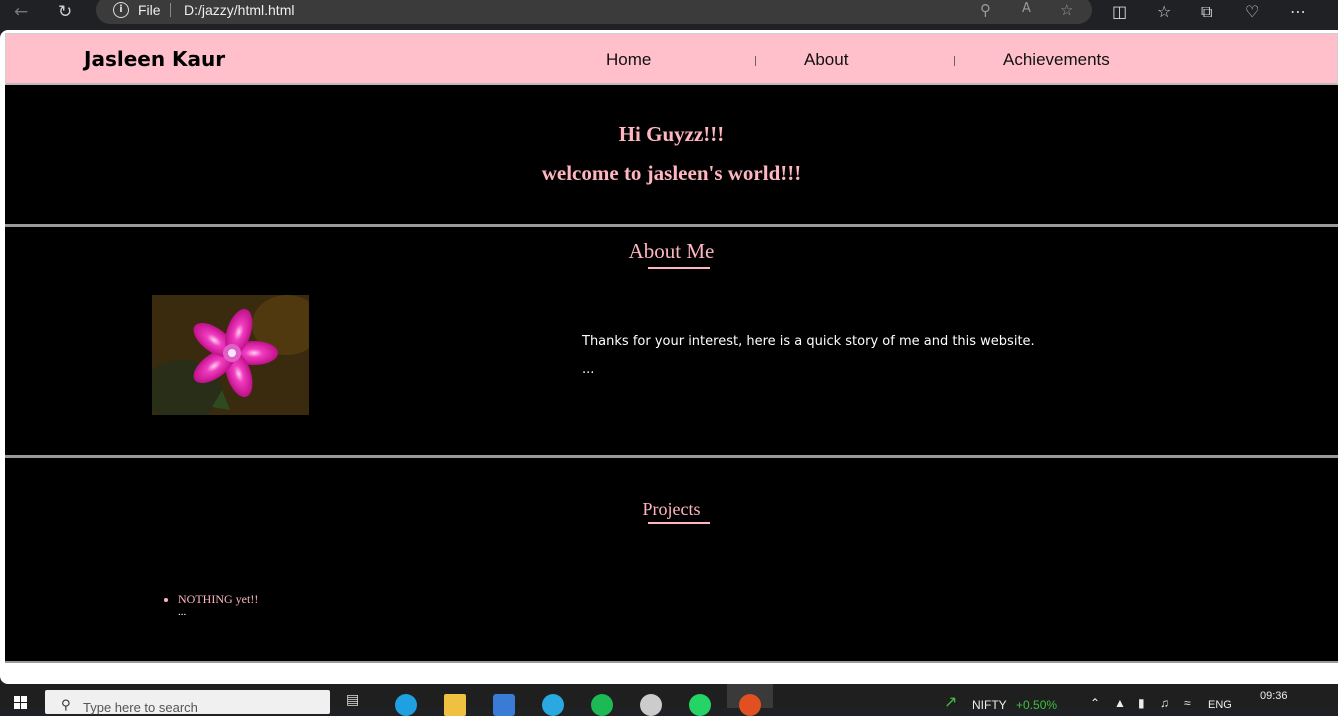 The width and height of the screenshot is (1338, 716). I want to click on favorites-icon: ☆, so click(1164, 11).